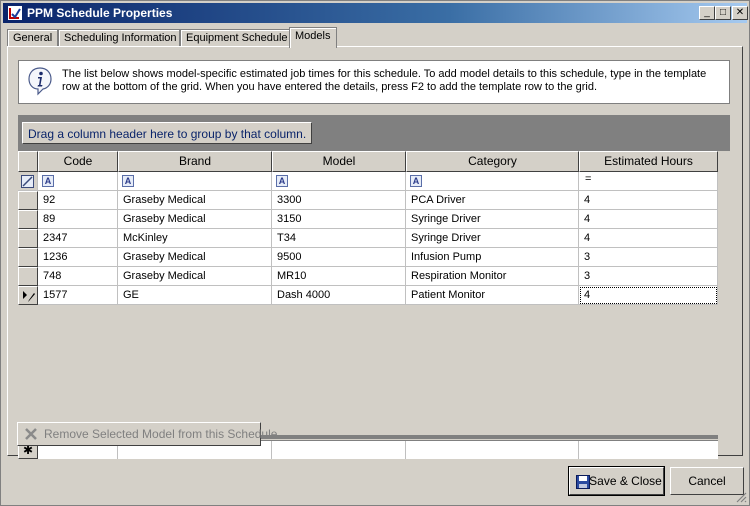 Image resolution: width=750 pixels, height=506 pixels. Describe the element at coordinates (339, 450) in the screenshot. I see `new-cell-model` at that location.